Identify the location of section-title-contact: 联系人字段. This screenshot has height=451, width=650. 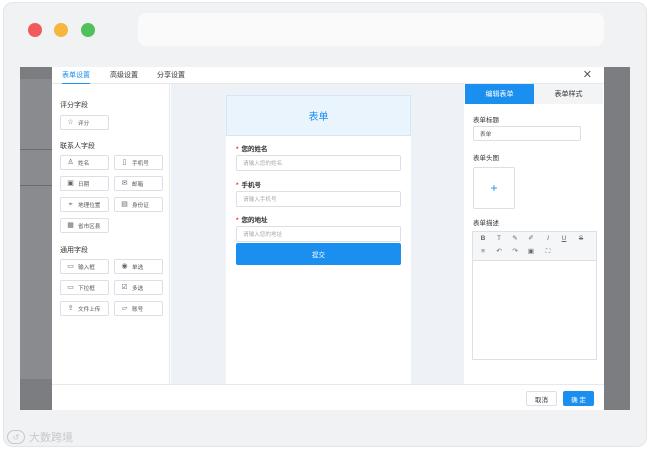
(77, 146).